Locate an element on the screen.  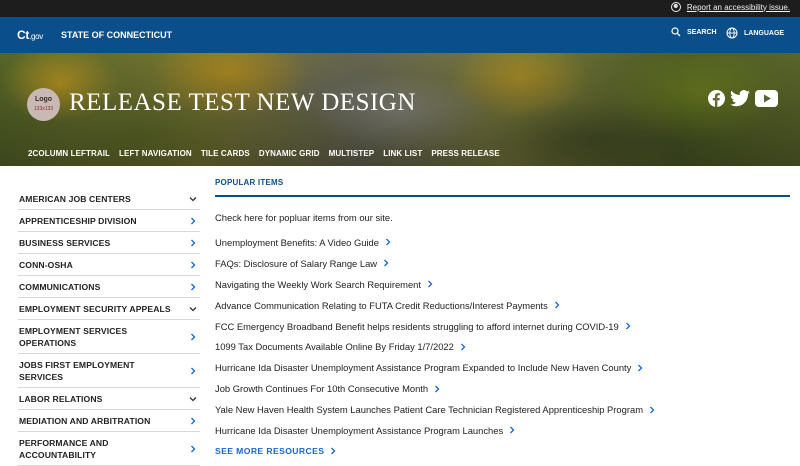
sidebar-item-label: CONN-OSHA is located at coordinates (46, 265).